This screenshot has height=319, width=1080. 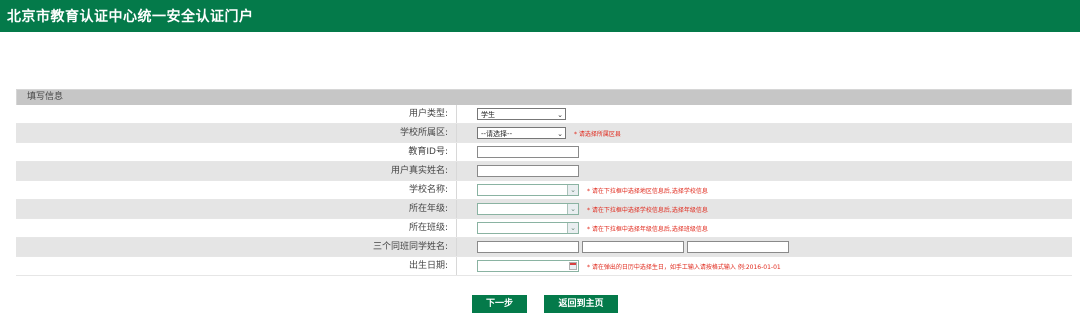 I want to click on classmate-1-input, so click(x=528, y=247).